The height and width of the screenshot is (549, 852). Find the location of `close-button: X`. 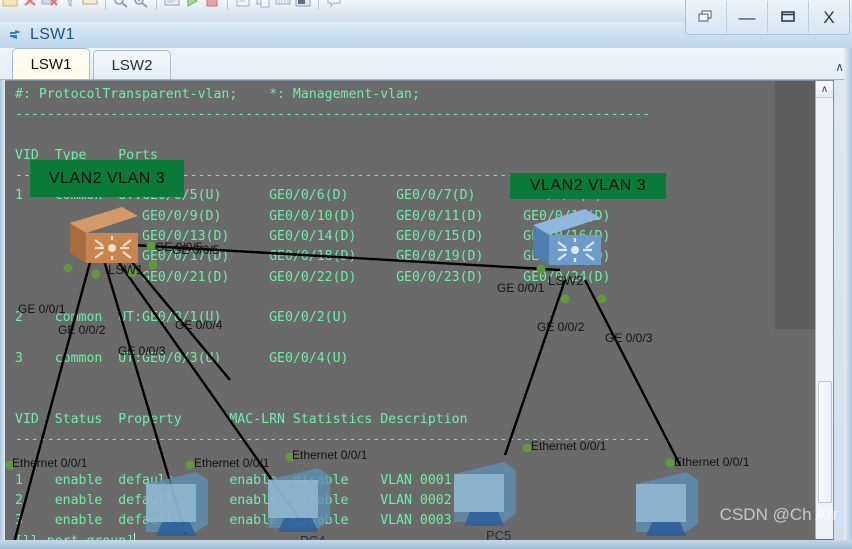

close-button: X is located at coordinates (828, 17).